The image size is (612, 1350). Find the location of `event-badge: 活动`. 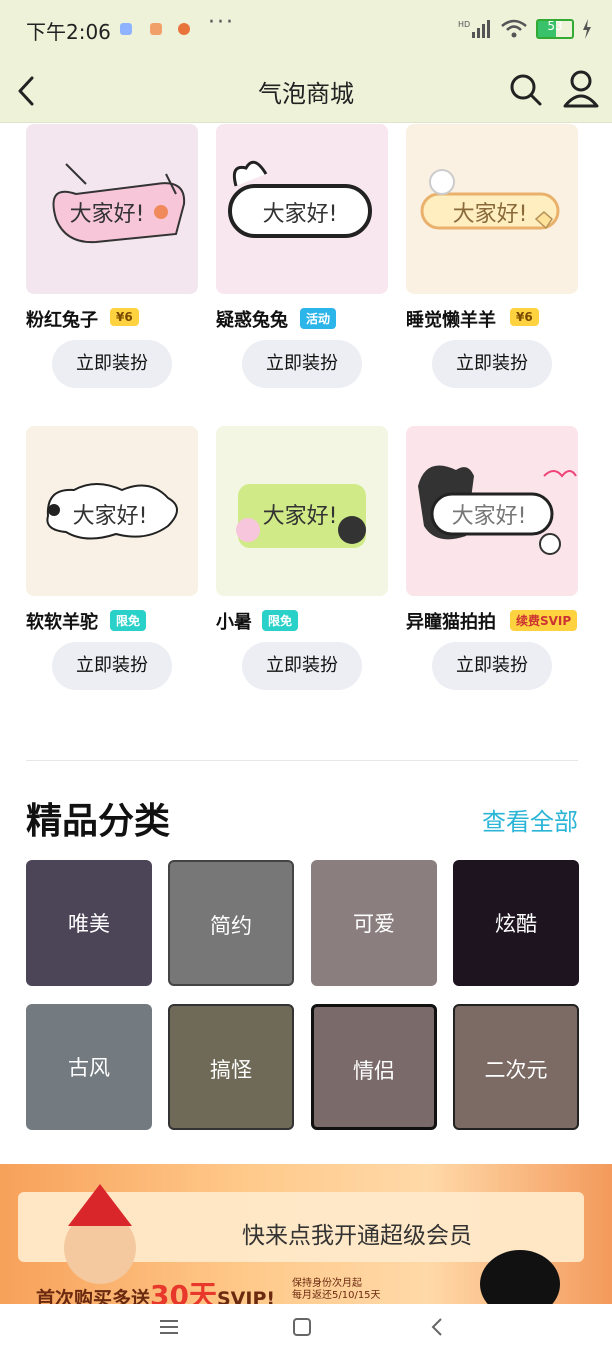

event-badge: 活动 is located at coordinates (318, 318).